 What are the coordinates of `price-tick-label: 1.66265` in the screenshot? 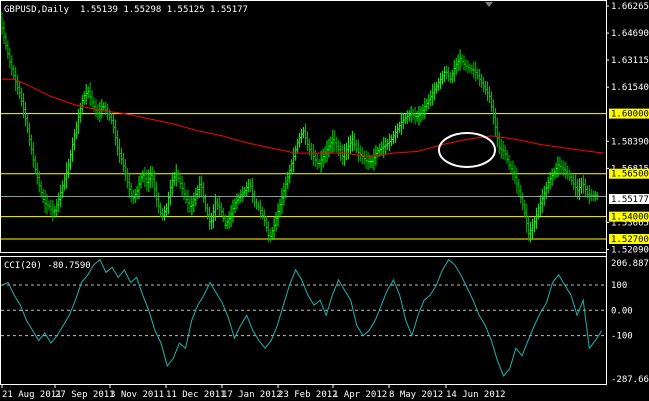 It's located at (630, 7).